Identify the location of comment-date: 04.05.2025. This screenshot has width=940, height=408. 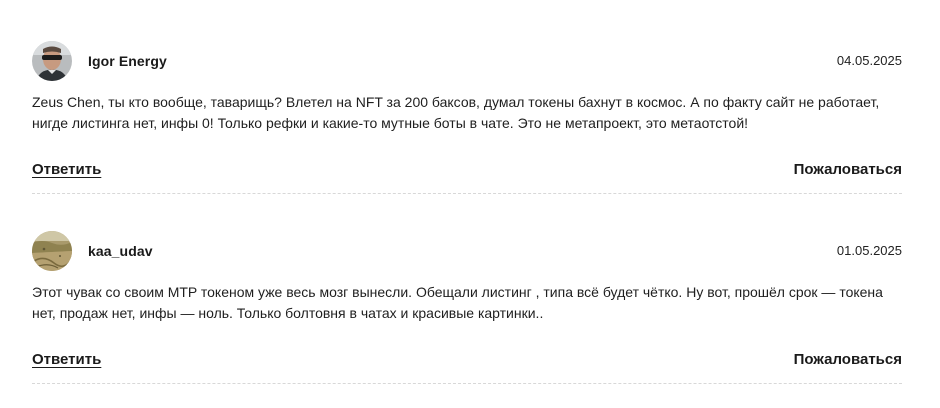
(869, 60).